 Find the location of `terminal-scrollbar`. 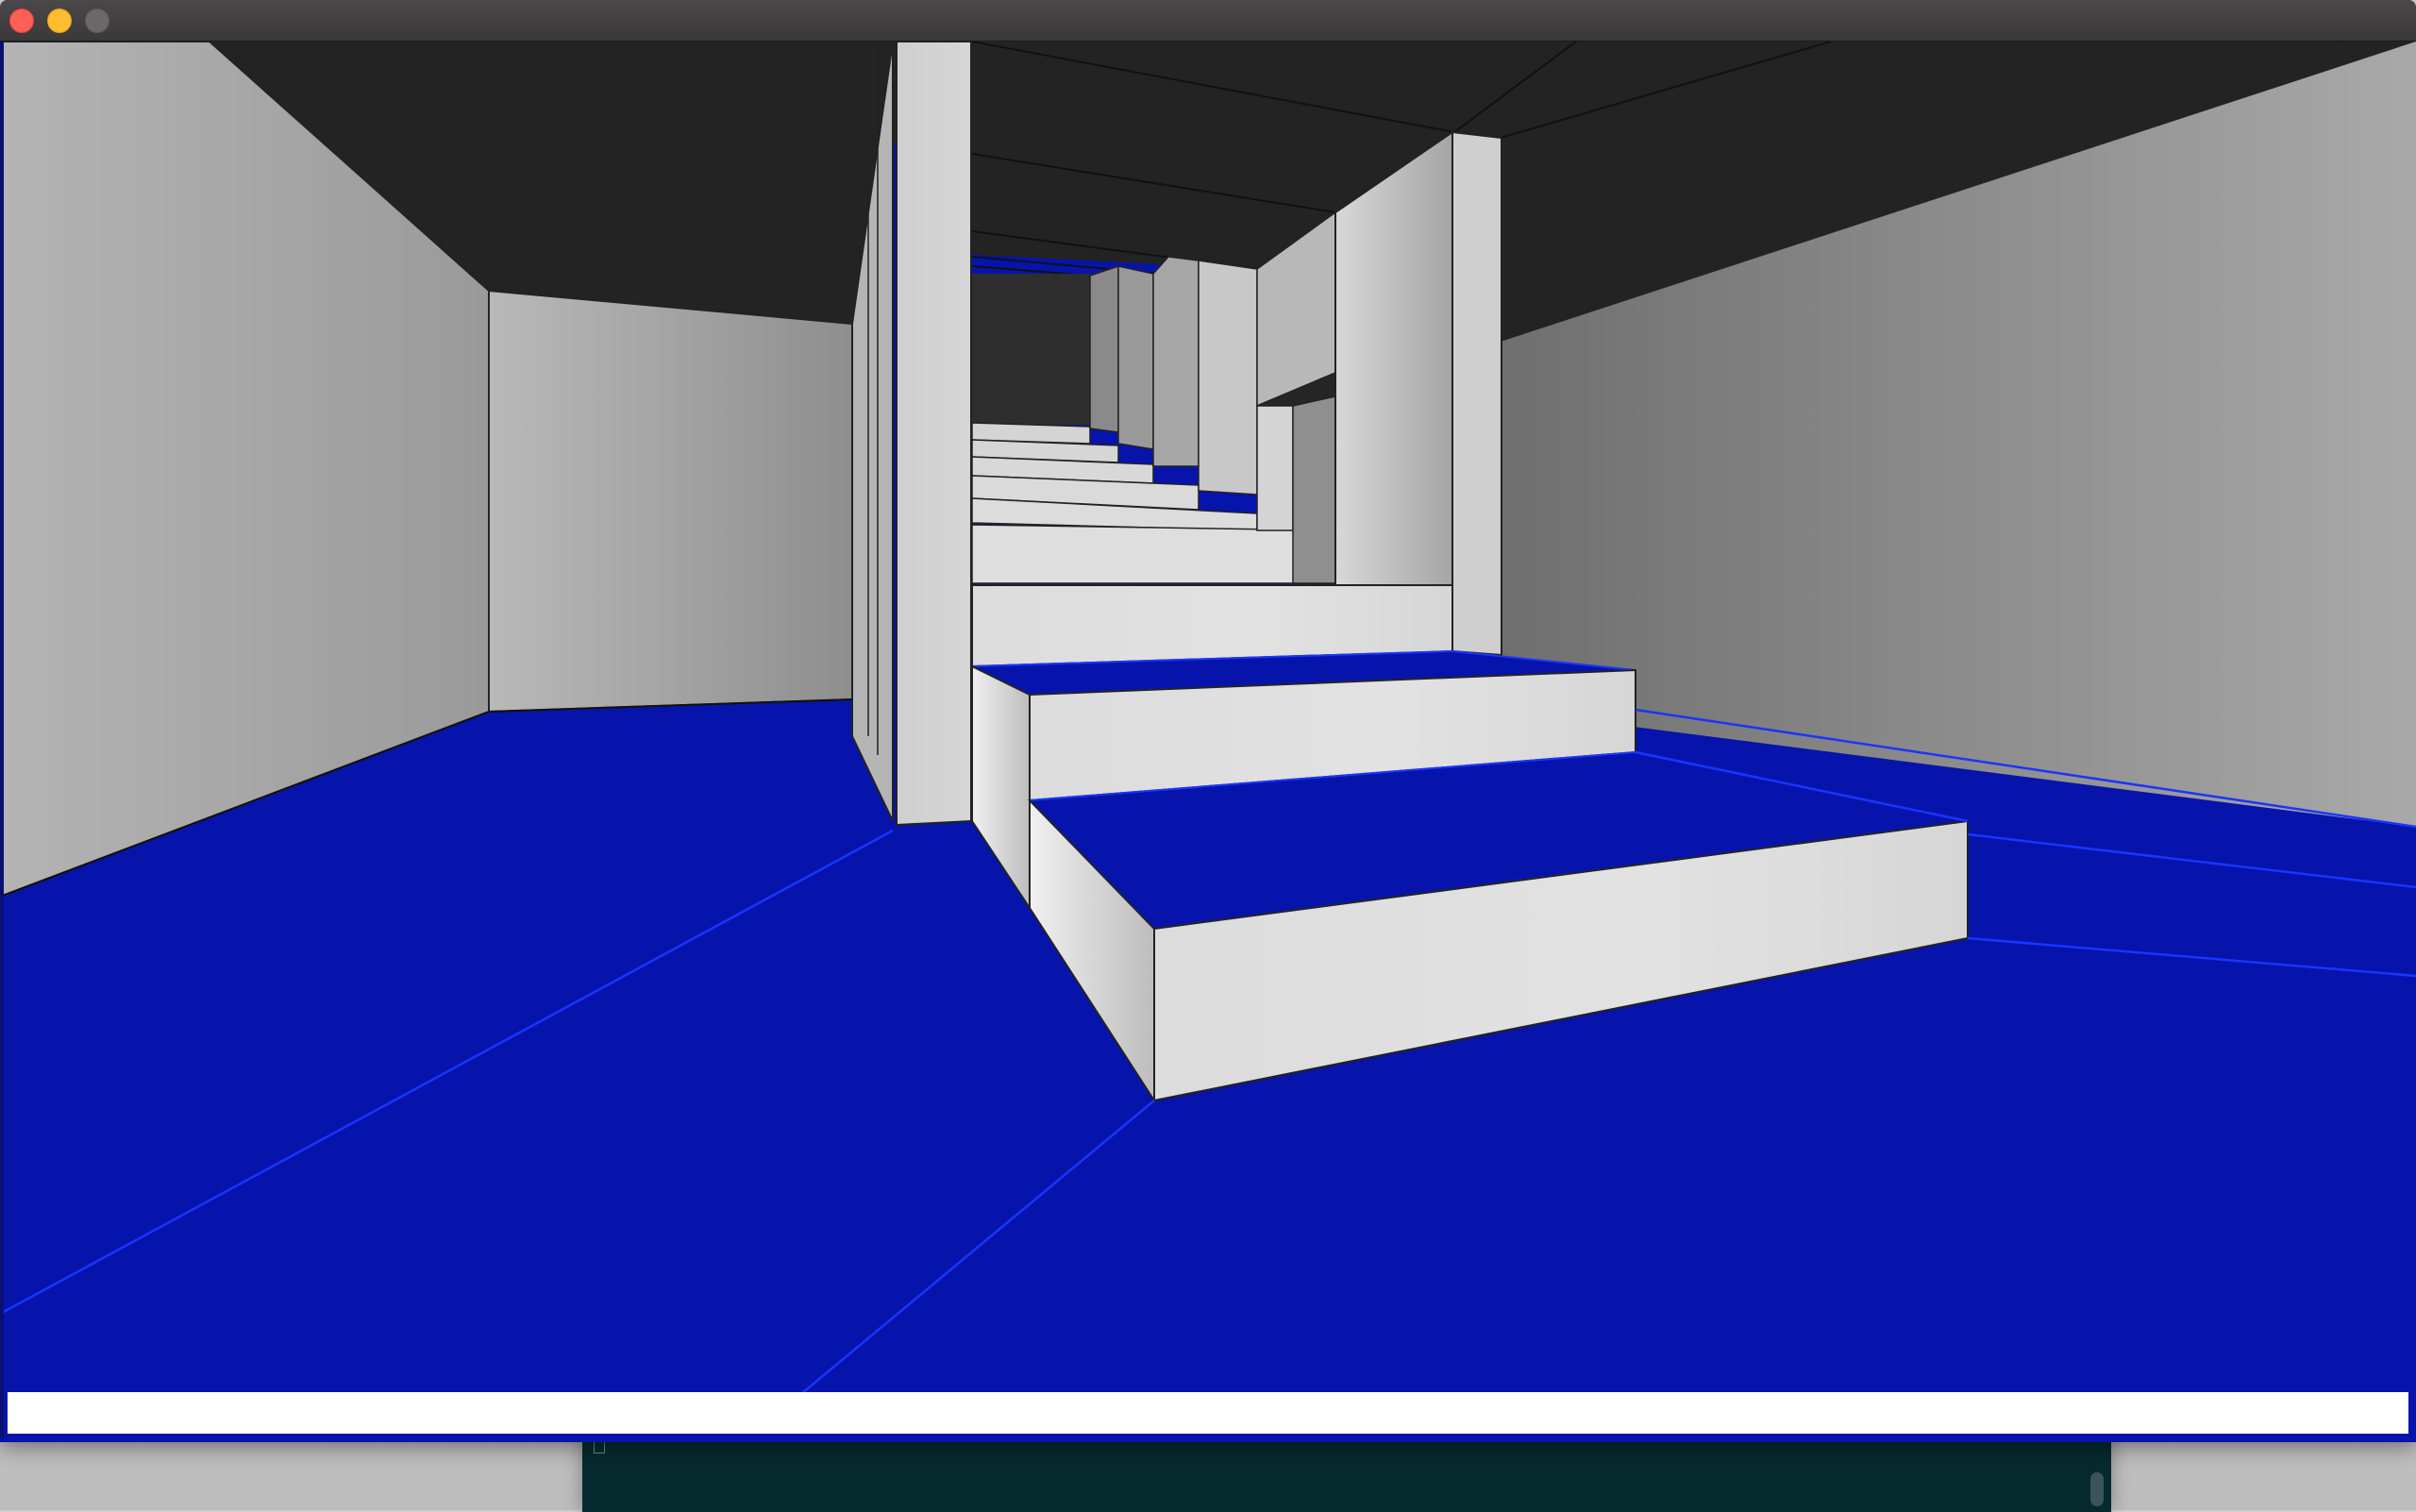

terminal-scrollbar is located at coordinates (2097, 1489).